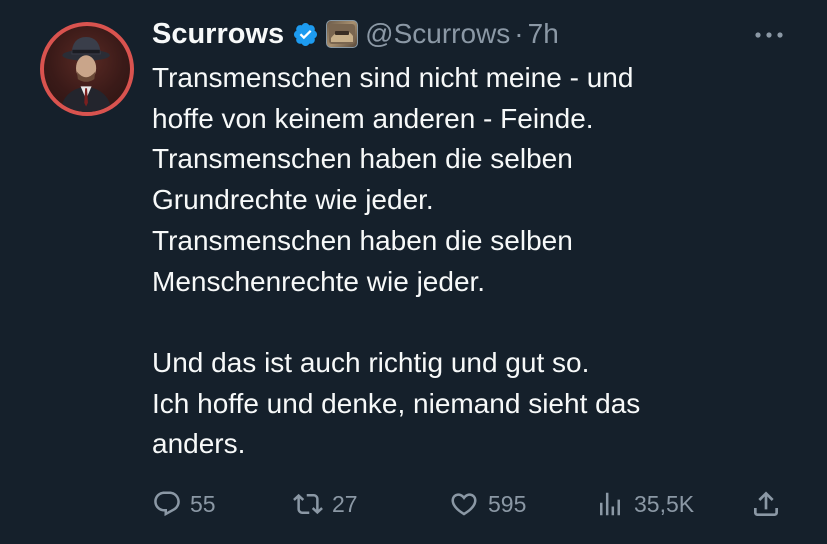  I want to click on avatar-image, so click(86, 74).